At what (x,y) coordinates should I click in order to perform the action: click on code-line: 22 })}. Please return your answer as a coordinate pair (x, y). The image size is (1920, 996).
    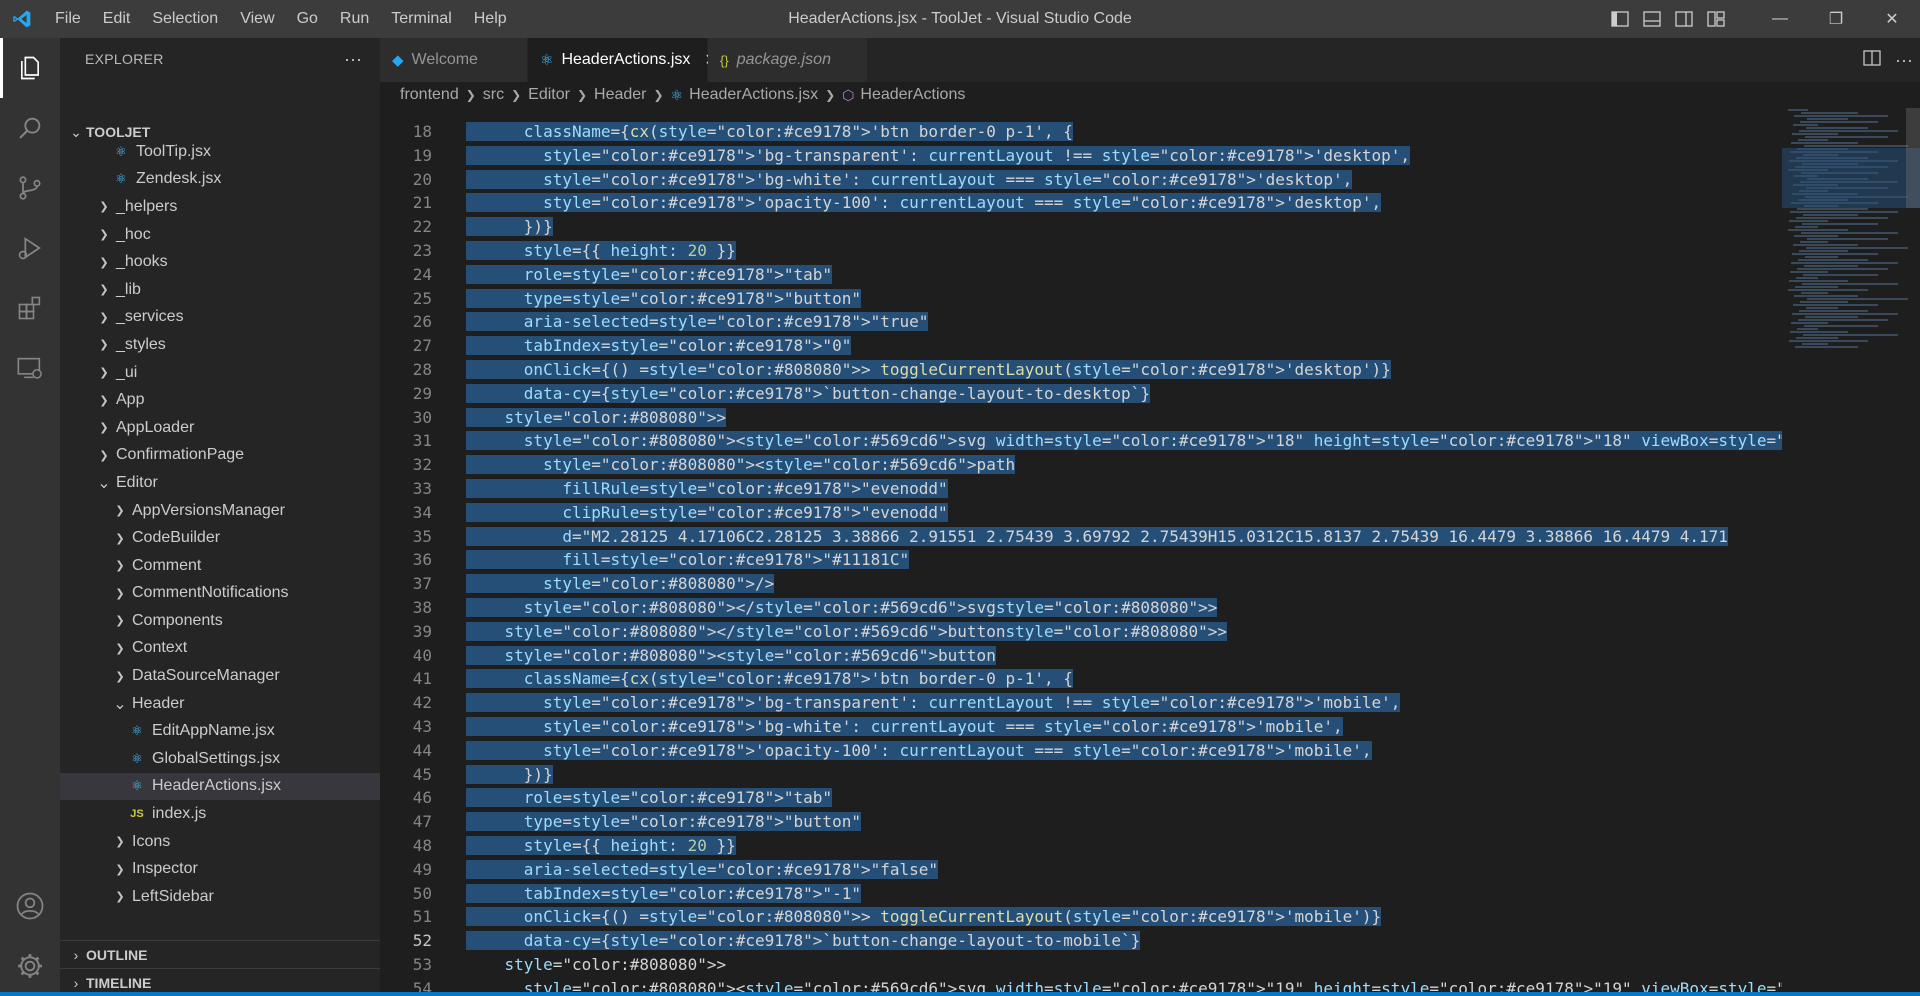
    Looking at the image, I should click on (1081, 227).